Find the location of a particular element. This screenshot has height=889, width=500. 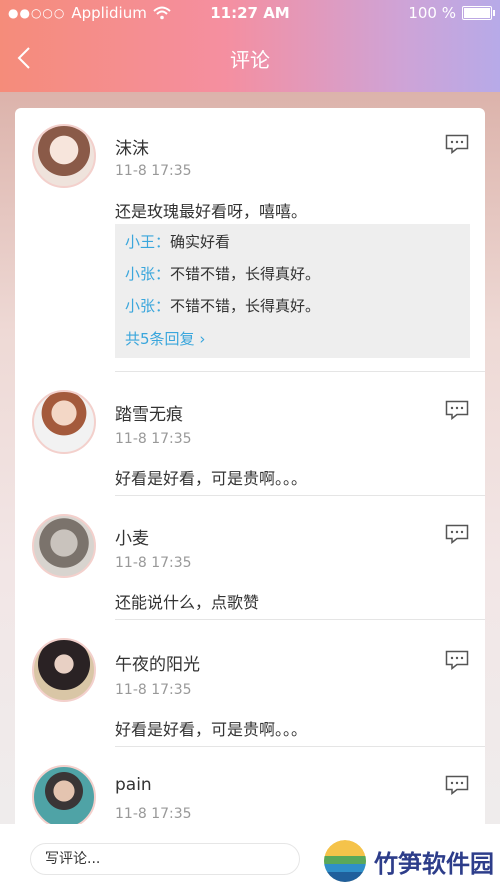

comment-author: 沫沫 is located at coordinates (132, 146).